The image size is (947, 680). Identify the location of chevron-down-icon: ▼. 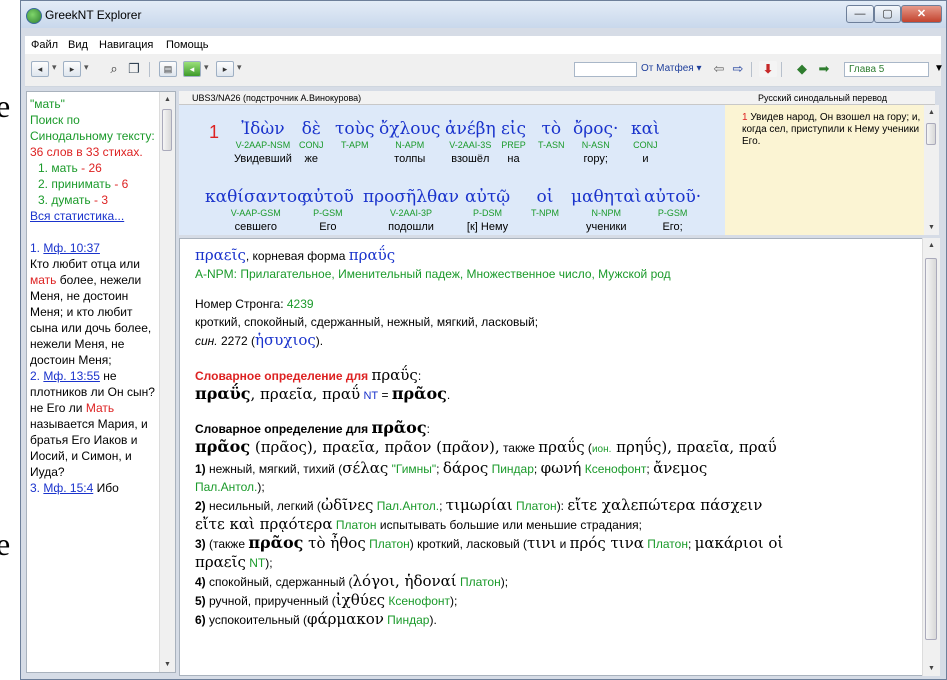
(939, 68).